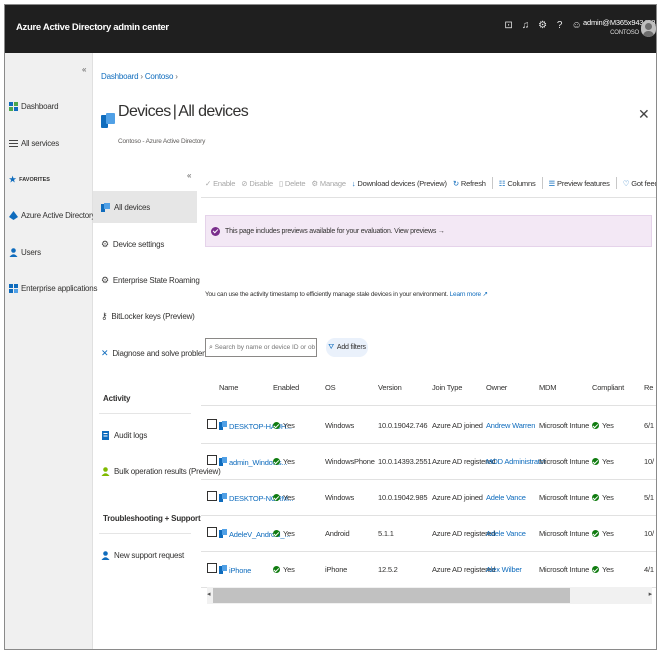 Image resolution: width=661 pixels, height=654 pixels. I want to click on preview-features-button: ☰ Preview features, so click(579, 183).